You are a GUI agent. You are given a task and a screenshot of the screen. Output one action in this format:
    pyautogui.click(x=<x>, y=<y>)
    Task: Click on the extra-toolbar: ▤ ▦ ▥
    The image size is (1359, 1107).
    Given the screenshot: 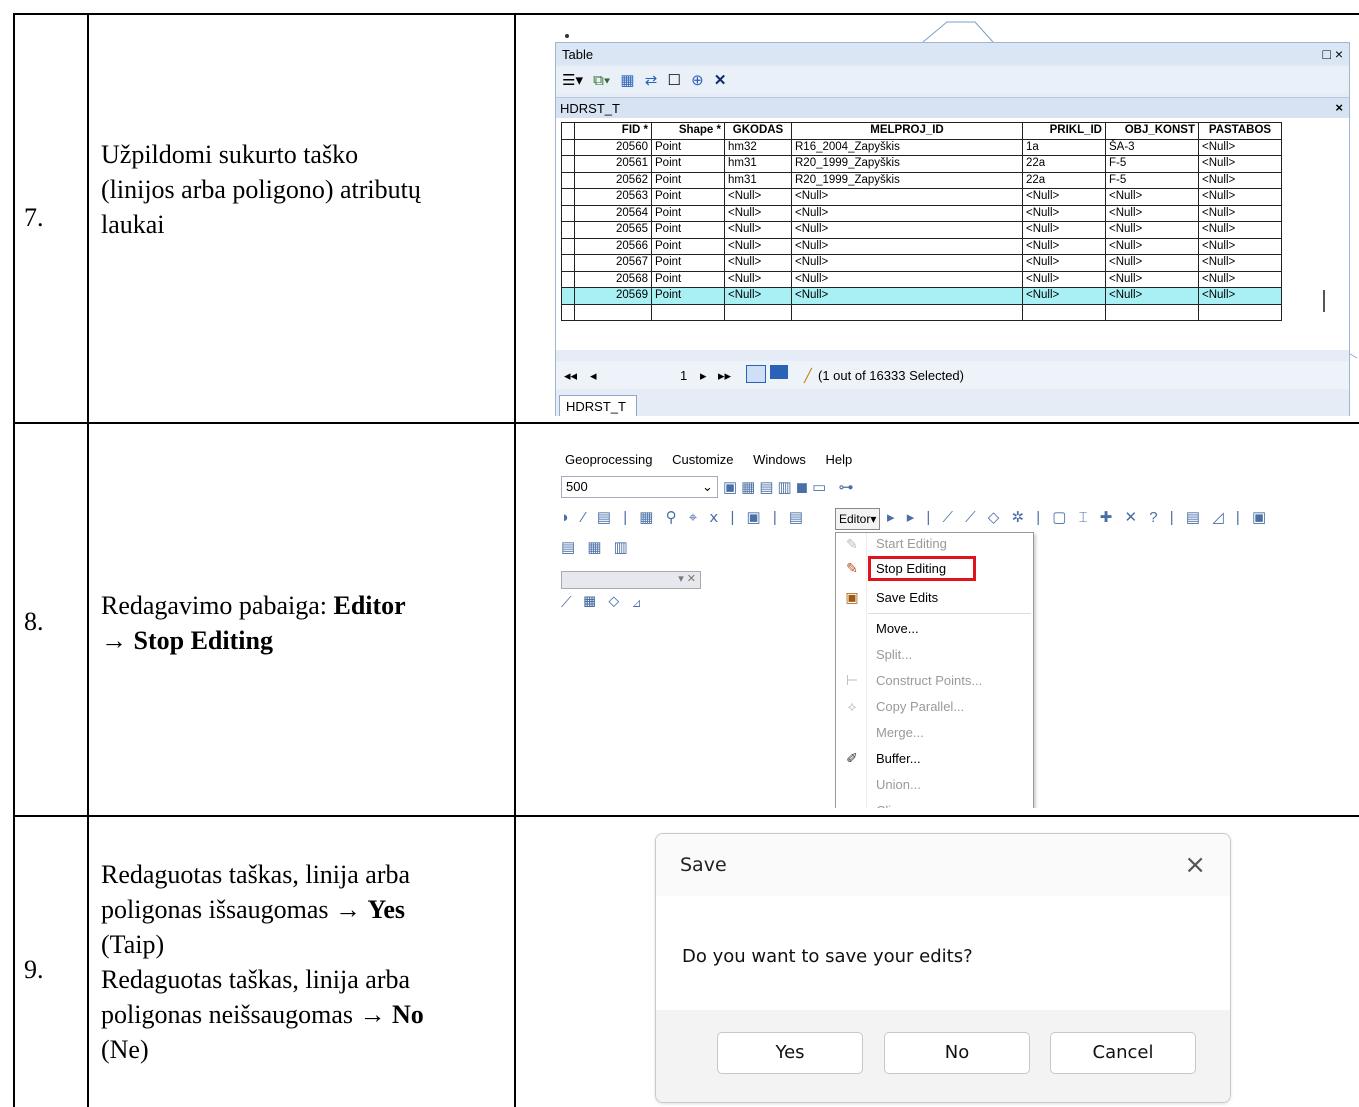 What is the action you would take?
    pyautogui.click(x=596, y=547)
    